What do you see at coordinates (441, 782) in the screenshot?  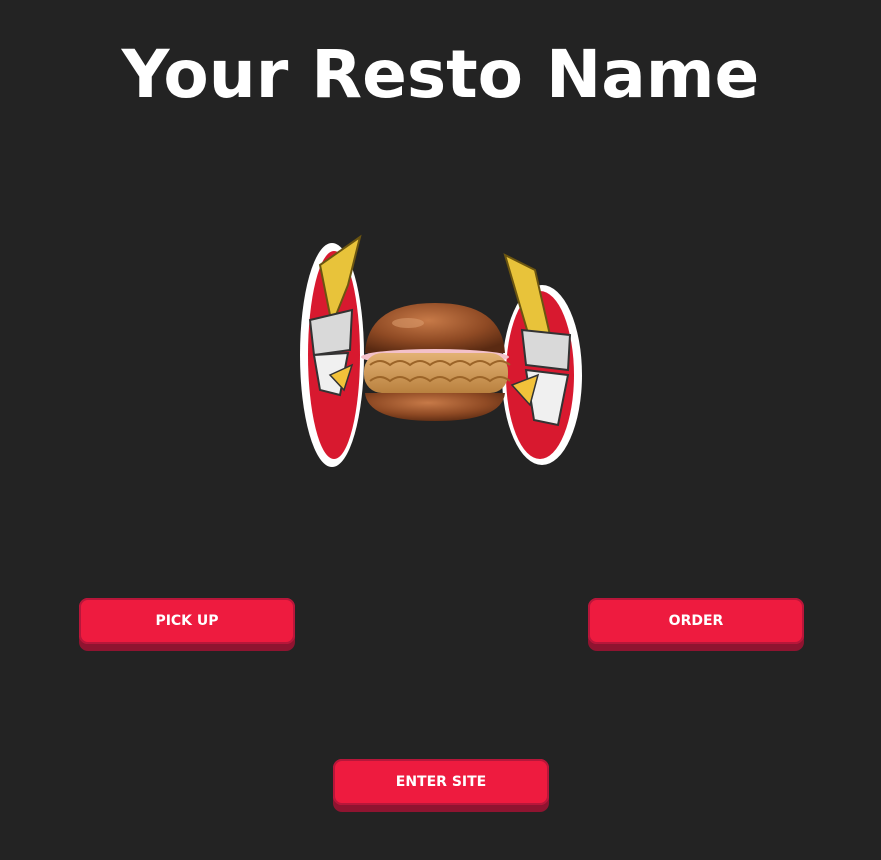 I see `enter-site-button: ENTER SITE` at bounding box center [441, 782].